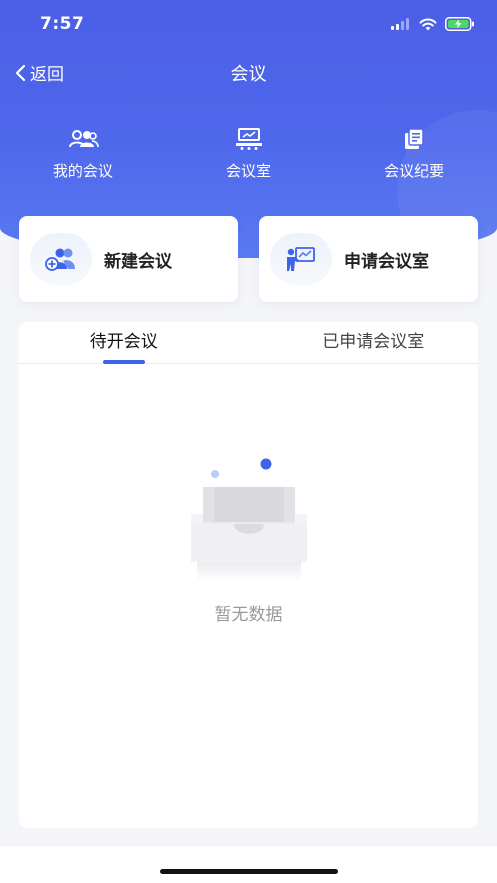 This screenshot has height=883, width=497. I want to click on tab-applied-rooms: 已申请会议室, so click(354, 342).